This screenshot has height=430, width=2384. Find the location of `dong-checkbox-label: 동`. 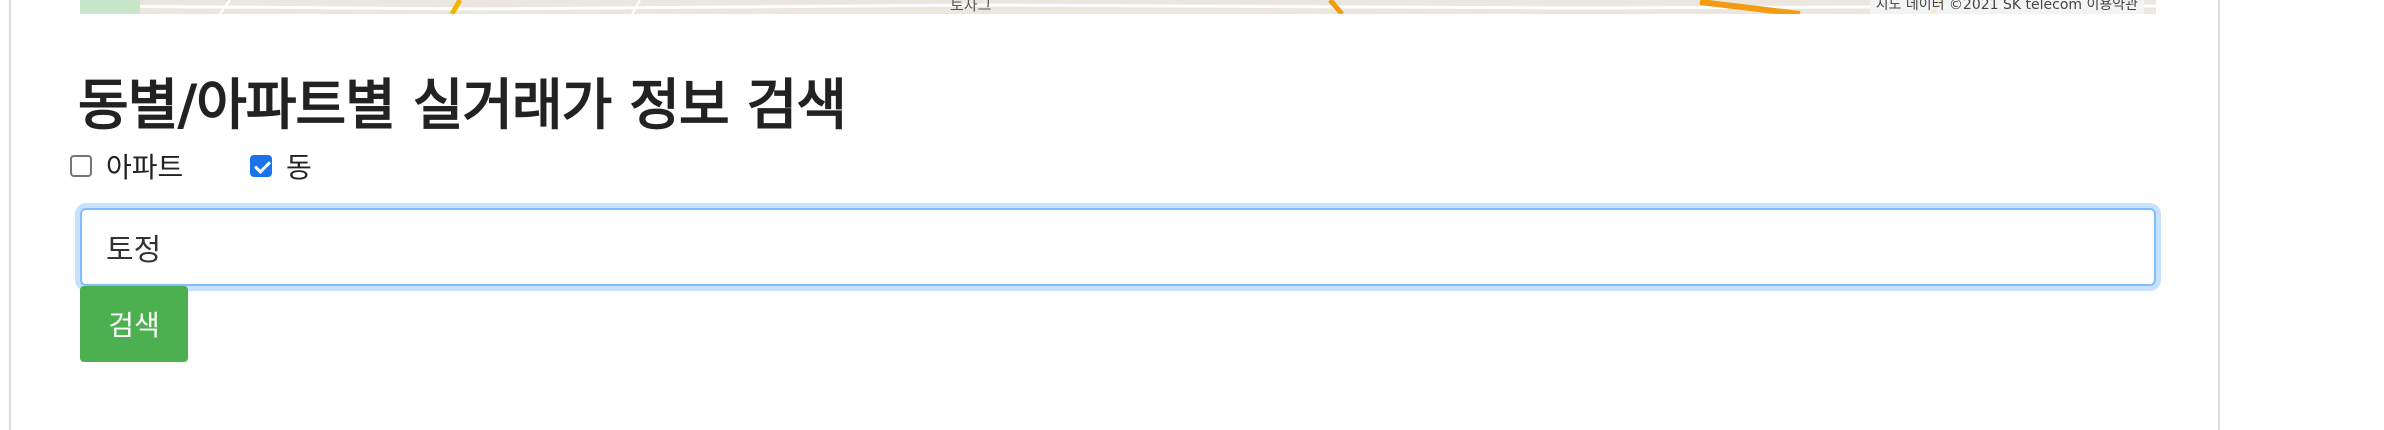

dong-checkbox-label: 동 is located at coordinates (299, 167).